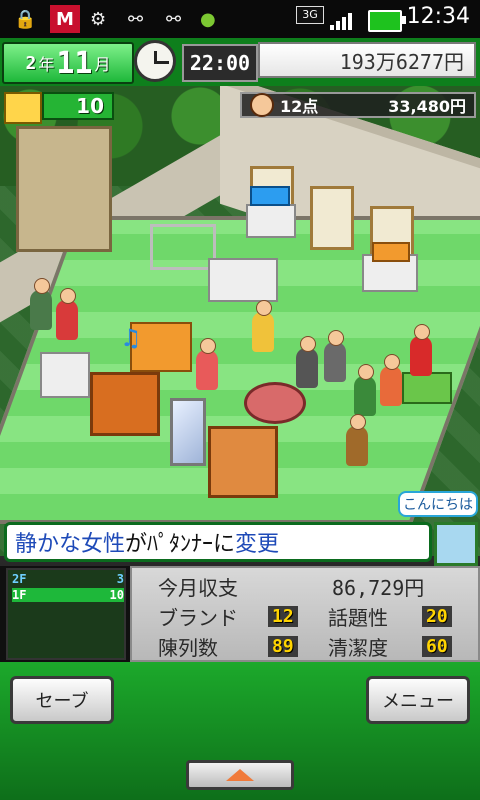 Image resolution: width=480 pixels, height=800 pixels. What do you see at coordinates (19, 595) in the screenshot?
I see `floor-label: 1F` at bounding box center [19, 595].